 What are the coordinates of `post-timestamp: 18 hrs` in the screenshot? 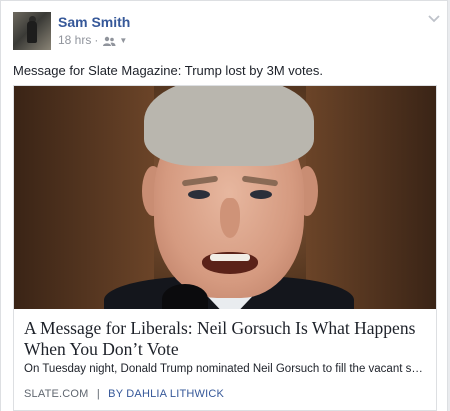 It's located at (74, 40).